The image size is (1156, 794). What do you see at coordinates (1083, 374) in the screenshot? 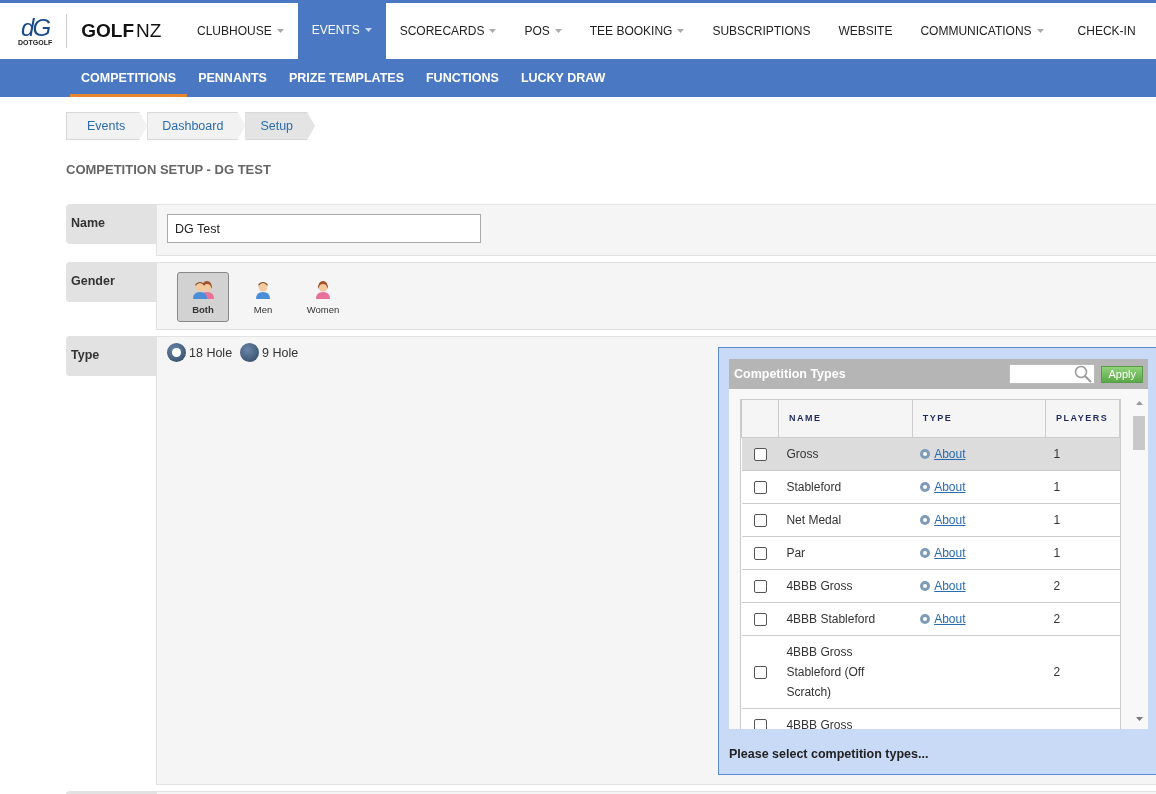
I see `search-icon` at bounding box center [1083, 374].